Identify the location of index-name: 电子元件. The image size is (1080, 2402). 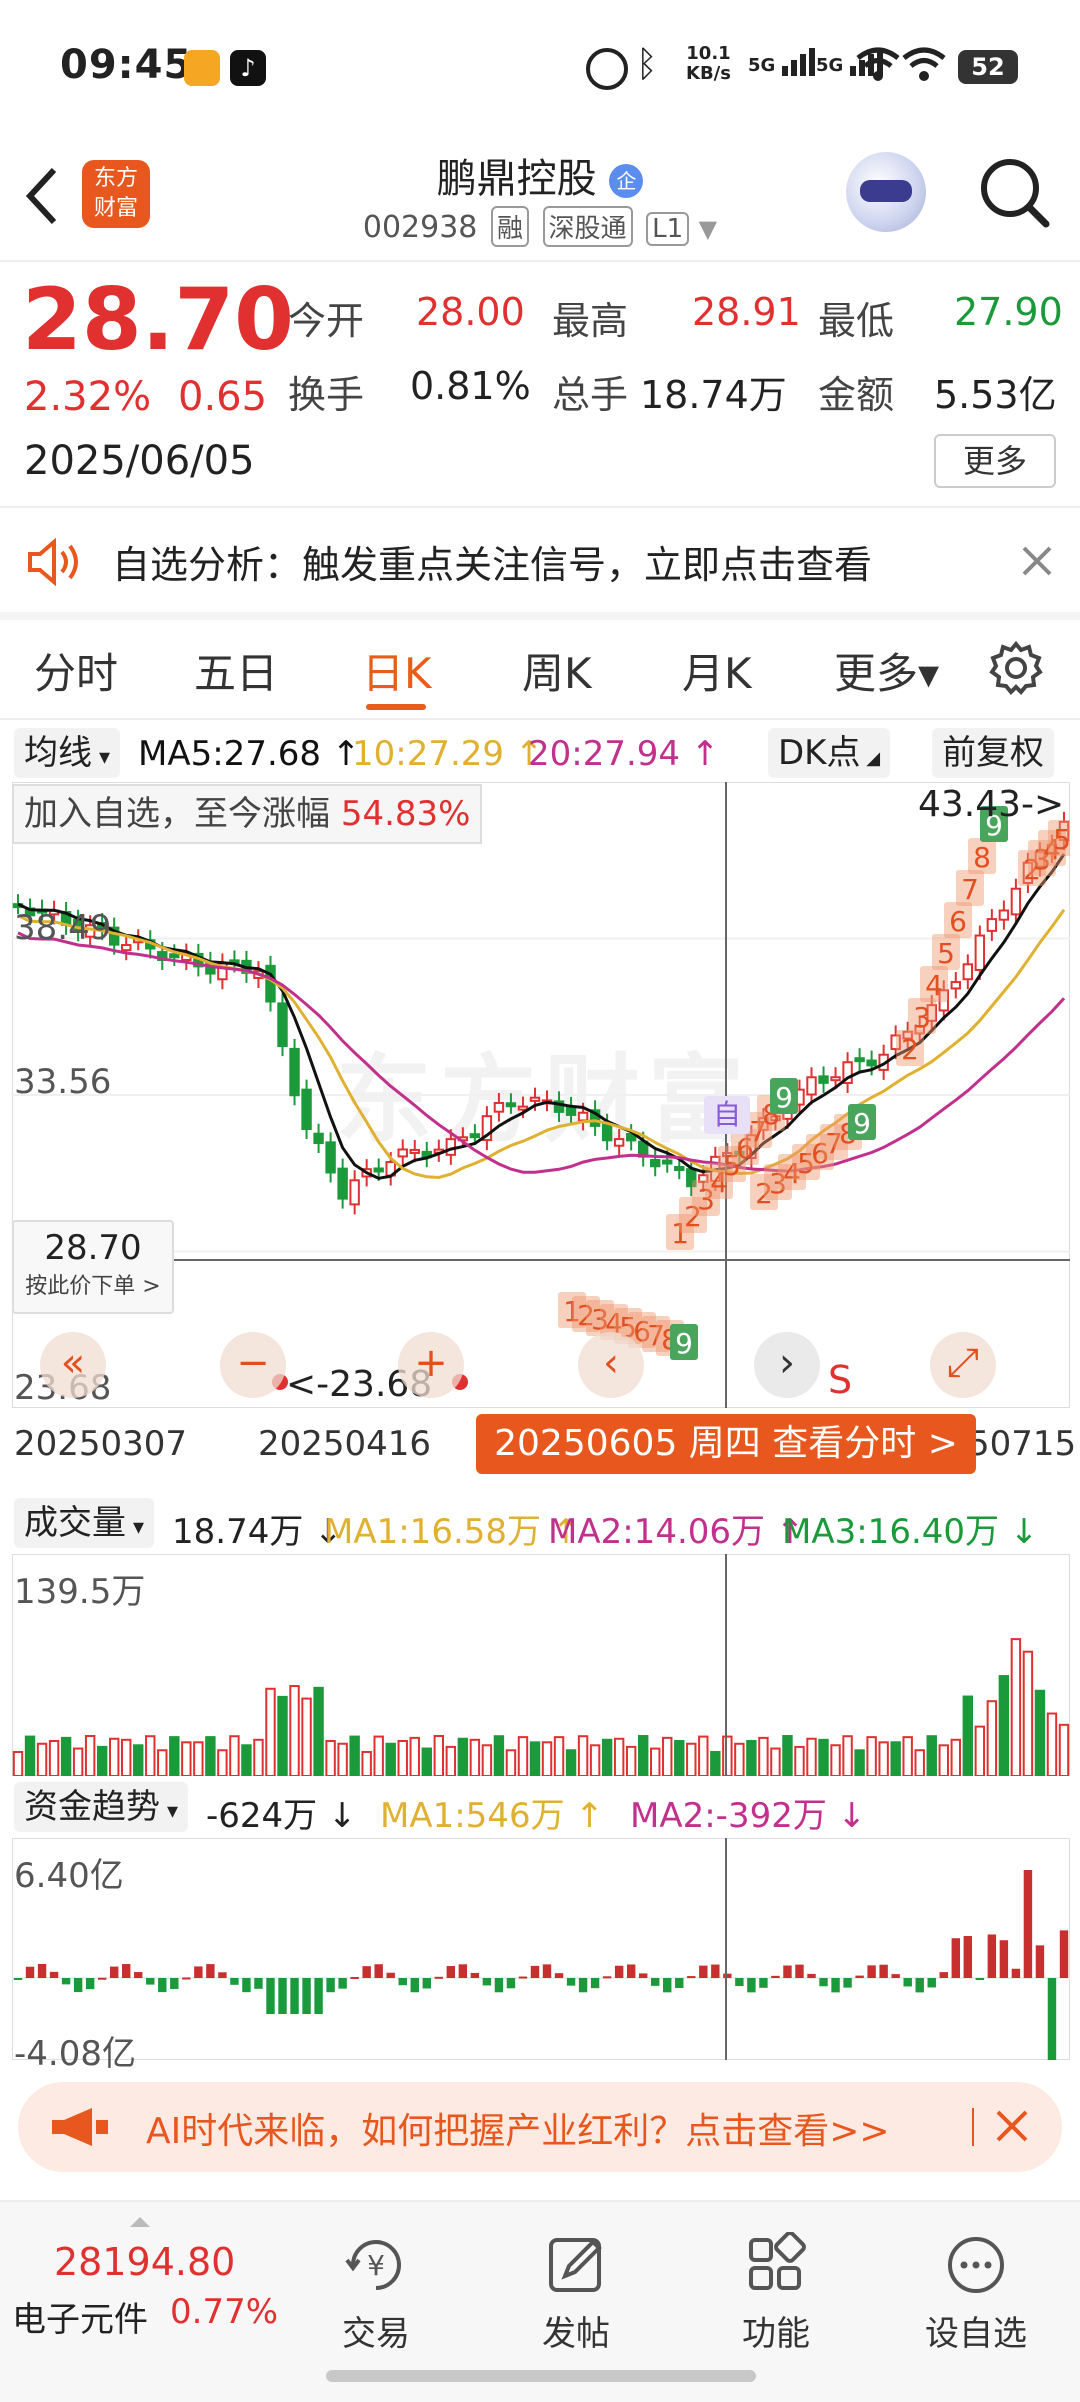
(80, 2316).